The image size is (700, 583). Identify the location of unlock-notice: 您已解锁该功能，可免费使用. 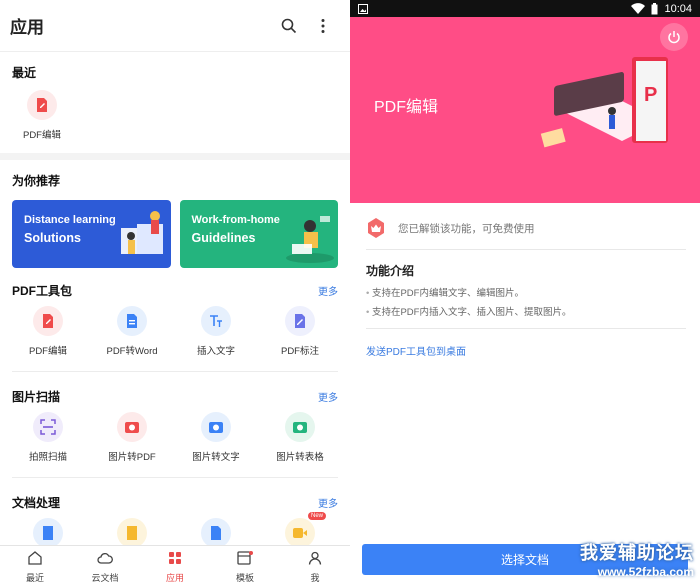
(525, 228).